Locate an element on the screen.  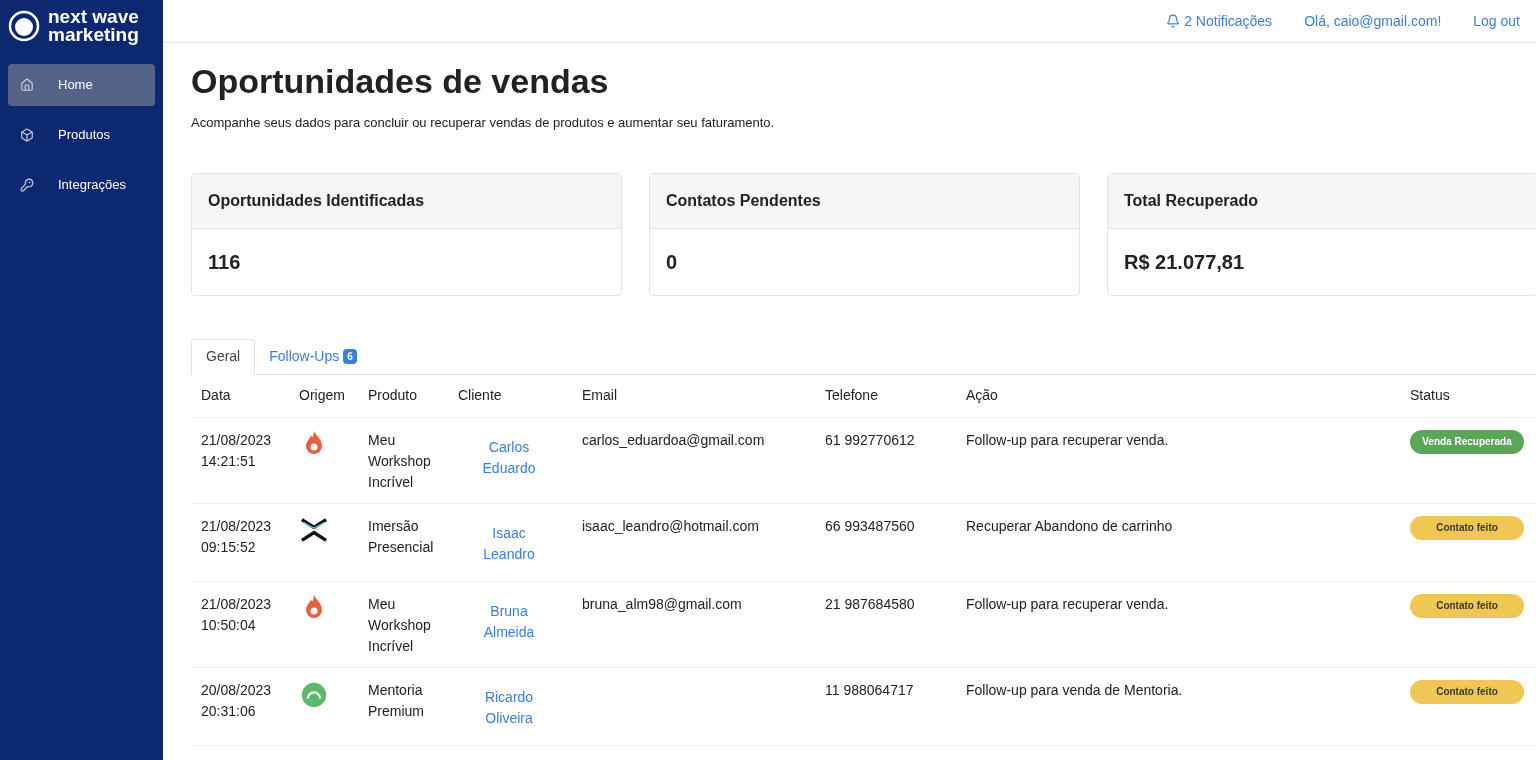
count-badge: 6 is located at coordinates (350, 356).